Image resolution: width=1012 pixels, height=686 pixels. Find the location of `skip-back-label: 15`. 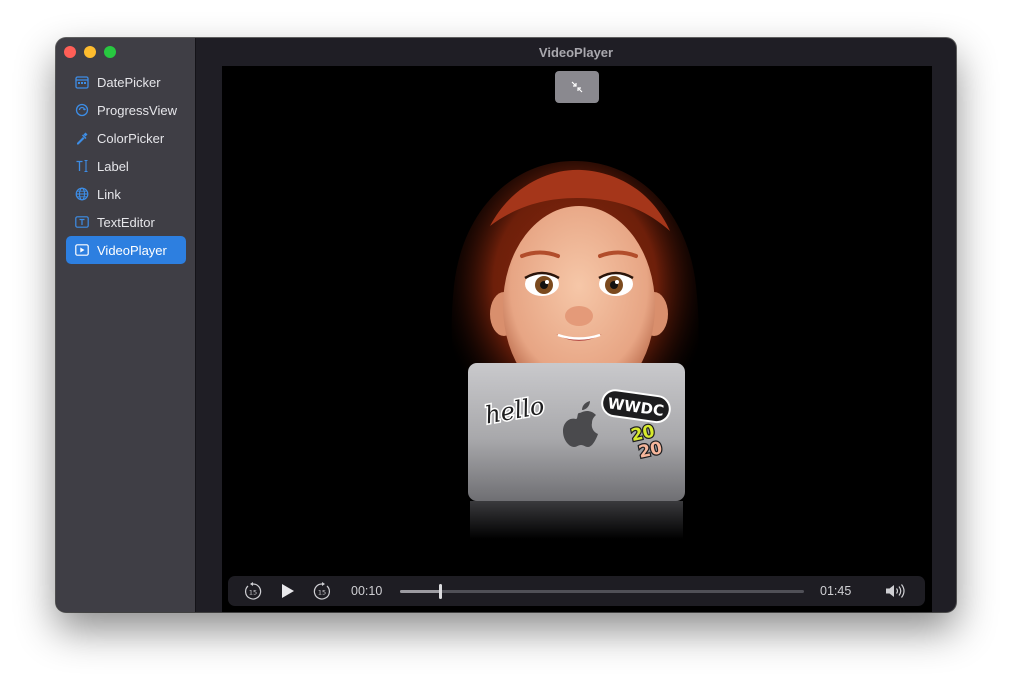

skip-back-label: 15 is located at coordinates (253, 593).